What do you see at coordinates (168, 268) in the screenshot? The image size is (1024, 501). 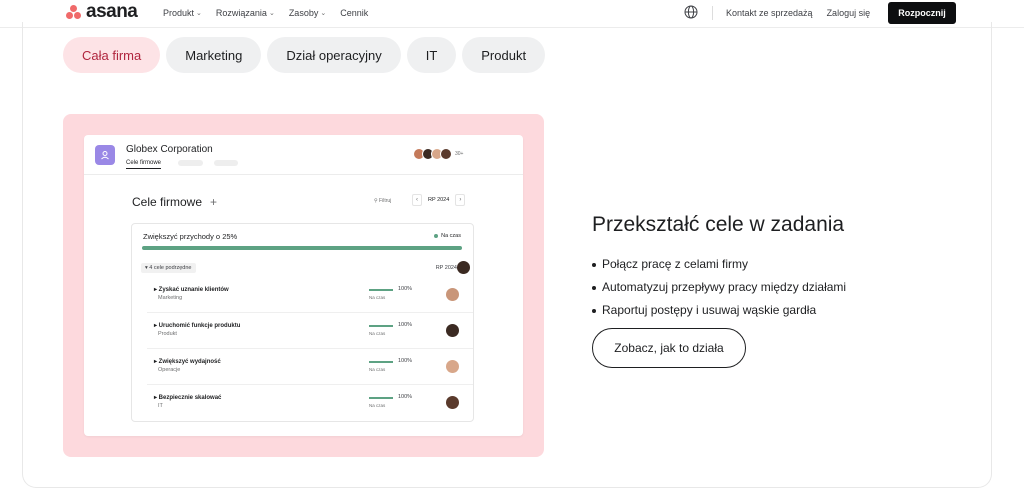 I see `subgoals-chip: ▾ 4 cele podrzędne` at bounding box center [168, 268].